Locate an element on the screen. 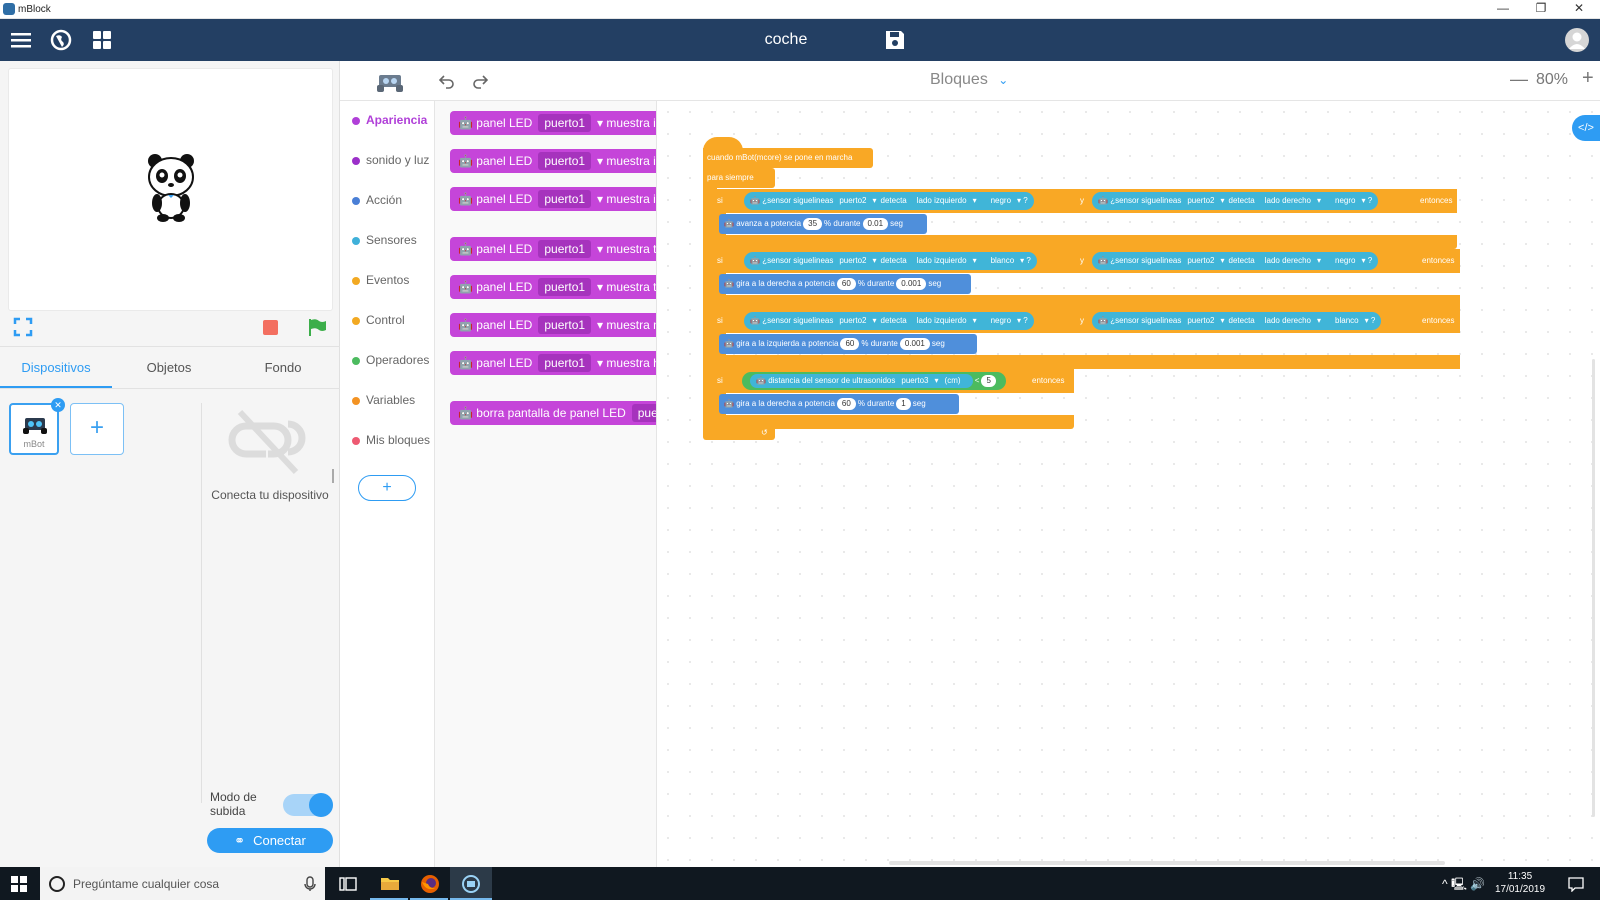 This screenshot has width=1600, height=900. device-card-mbot: mBot is located at coordinates (34, 429).